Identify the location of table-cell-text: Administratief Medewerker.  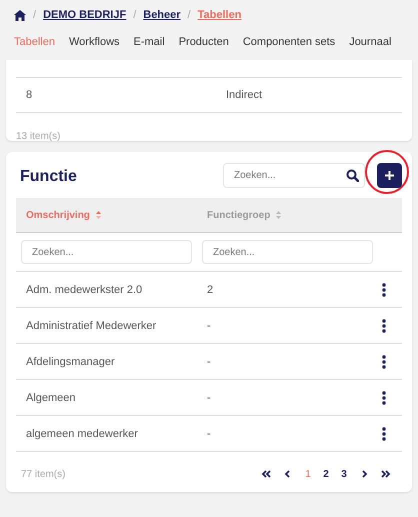
(92, 326).